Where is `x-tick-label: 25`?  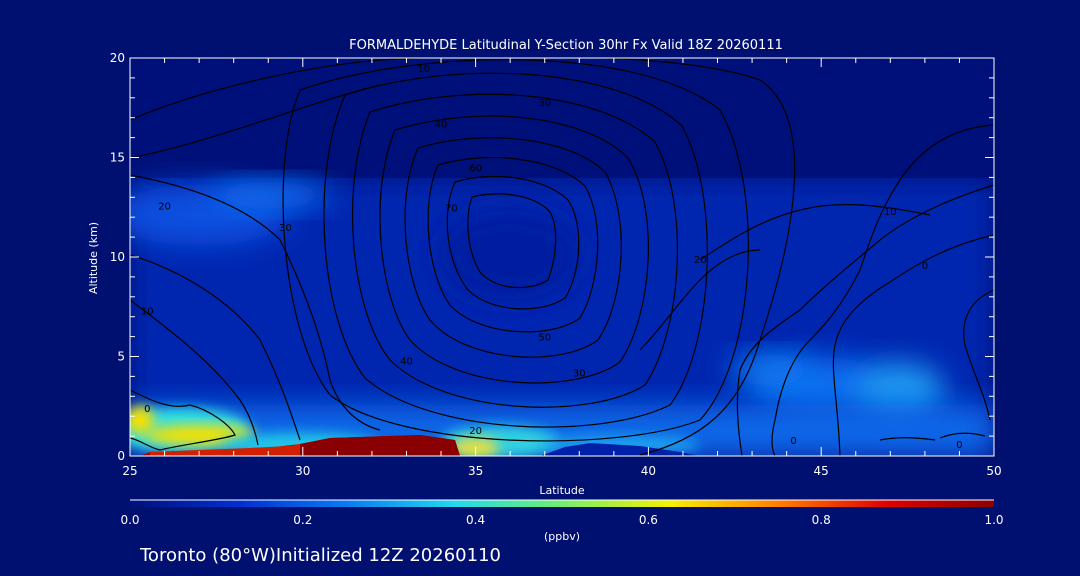
x-tick-label: 25 is located at coordinates (129, 471).